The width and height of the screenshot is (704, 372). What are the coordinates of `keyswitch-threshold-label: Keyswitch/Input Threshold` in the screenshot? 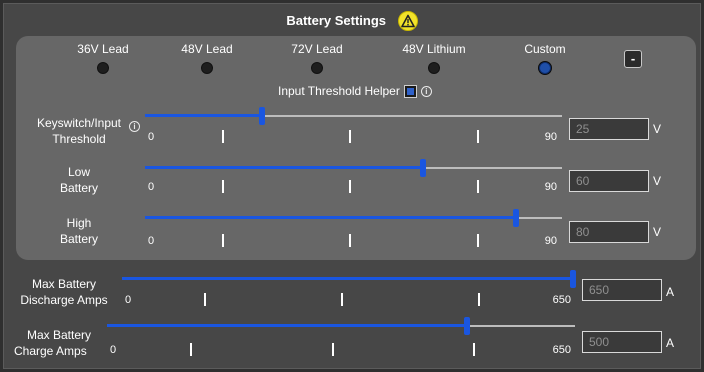 It's located at (79, 131).